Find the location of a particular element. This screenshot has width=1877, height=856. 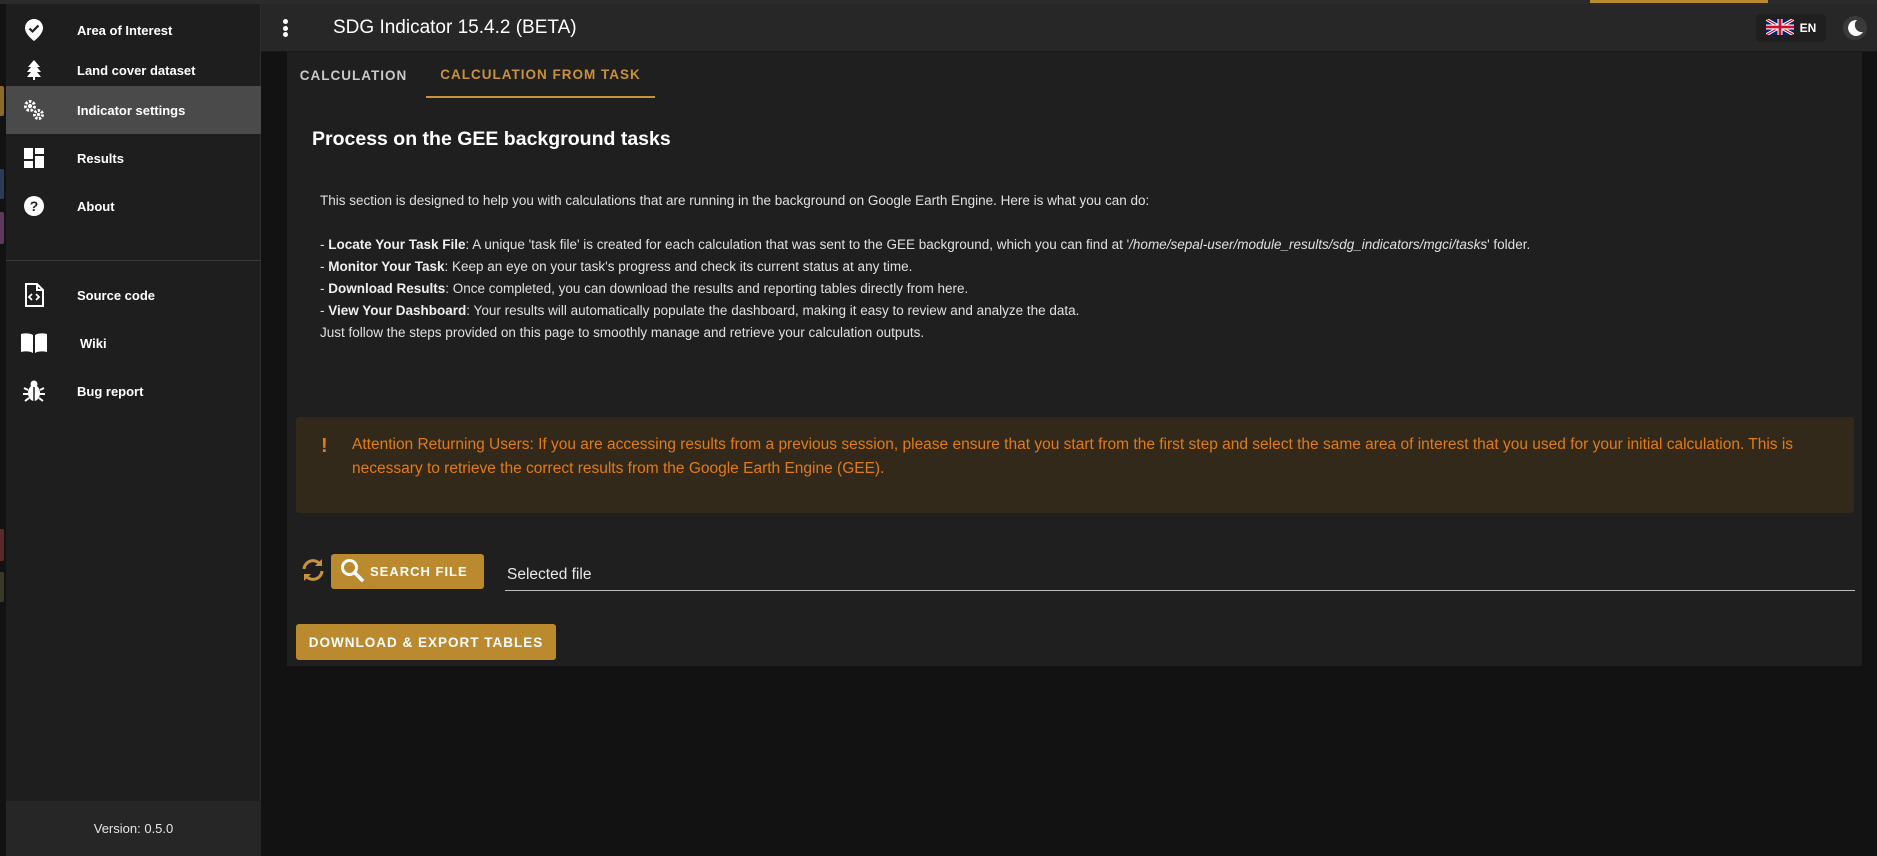

book-open-icon is located at coordinates (34, 343).